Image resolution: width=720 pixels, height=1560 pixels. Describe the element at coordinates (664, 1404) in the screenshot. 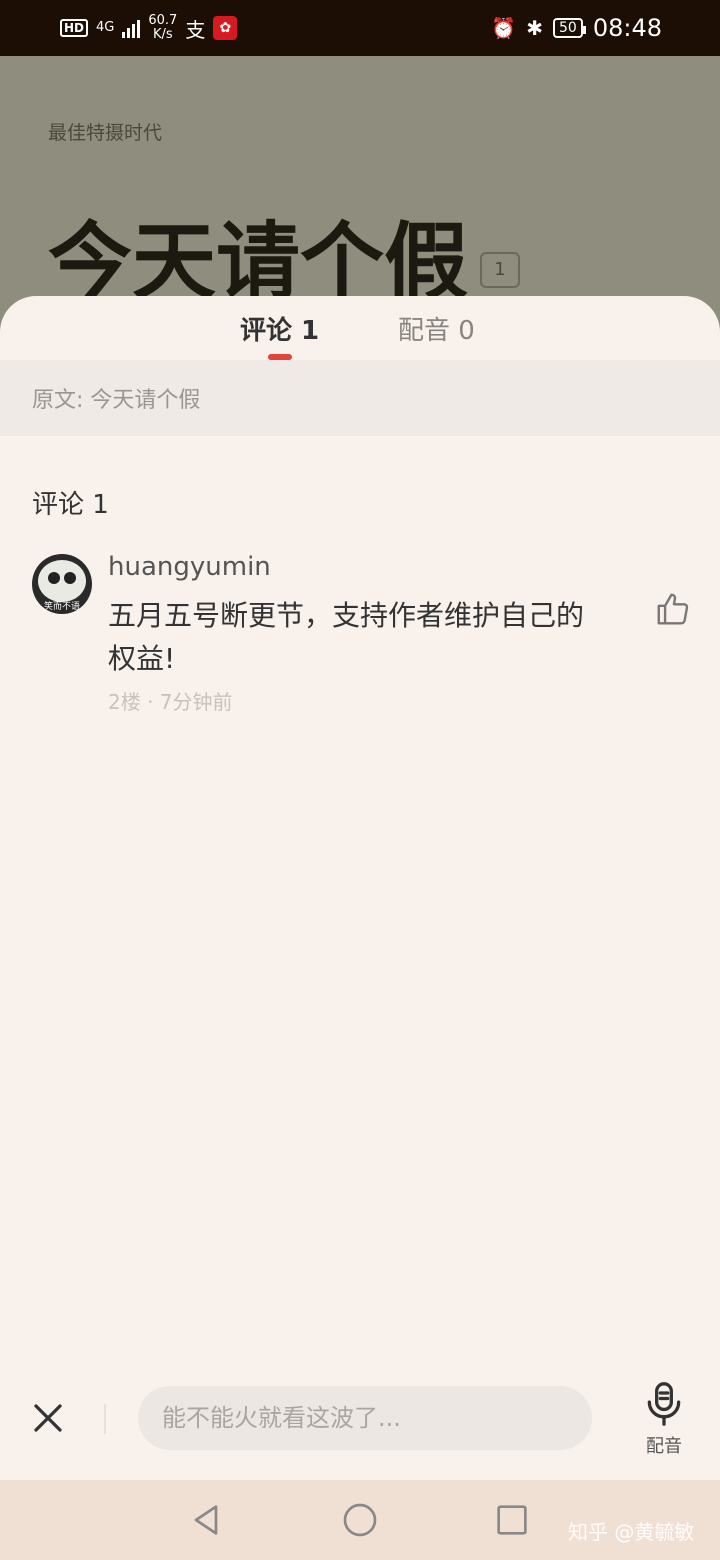

I see `microphone-icon` at that location.